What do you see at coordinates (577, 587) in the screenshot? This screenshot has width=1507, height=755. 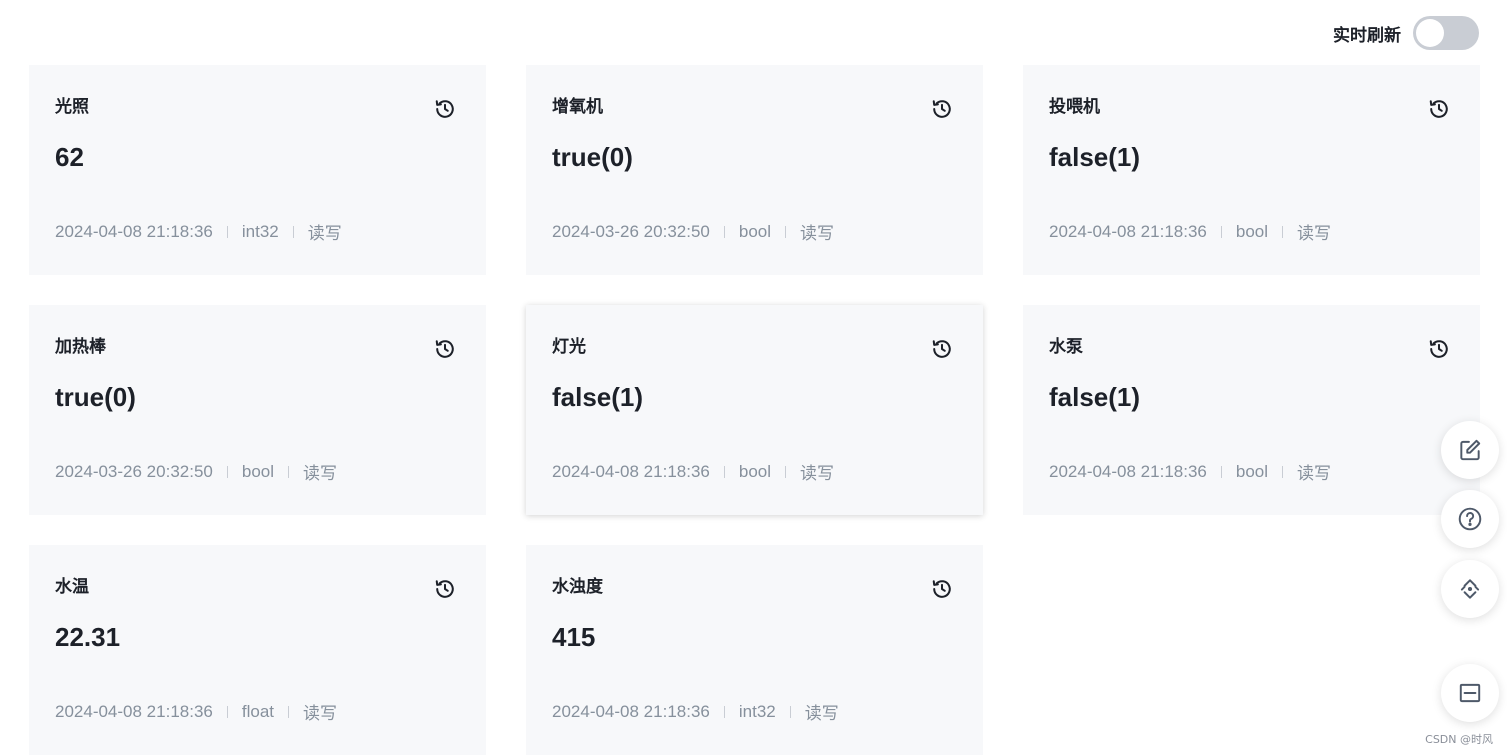 I see `property-name: 水浊度` at bounding box center [577, 587].